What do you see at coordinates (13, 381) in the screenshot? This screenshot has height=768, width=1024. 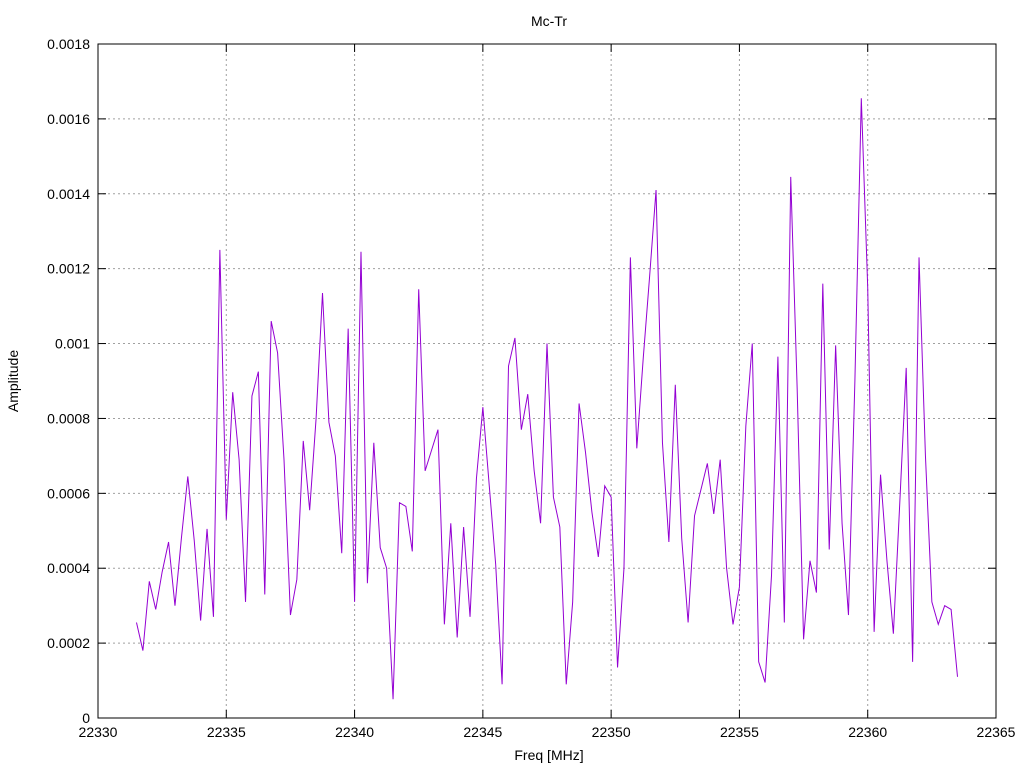 I see `y-axis-label: Amplitude` at bounding box center [13, 381].